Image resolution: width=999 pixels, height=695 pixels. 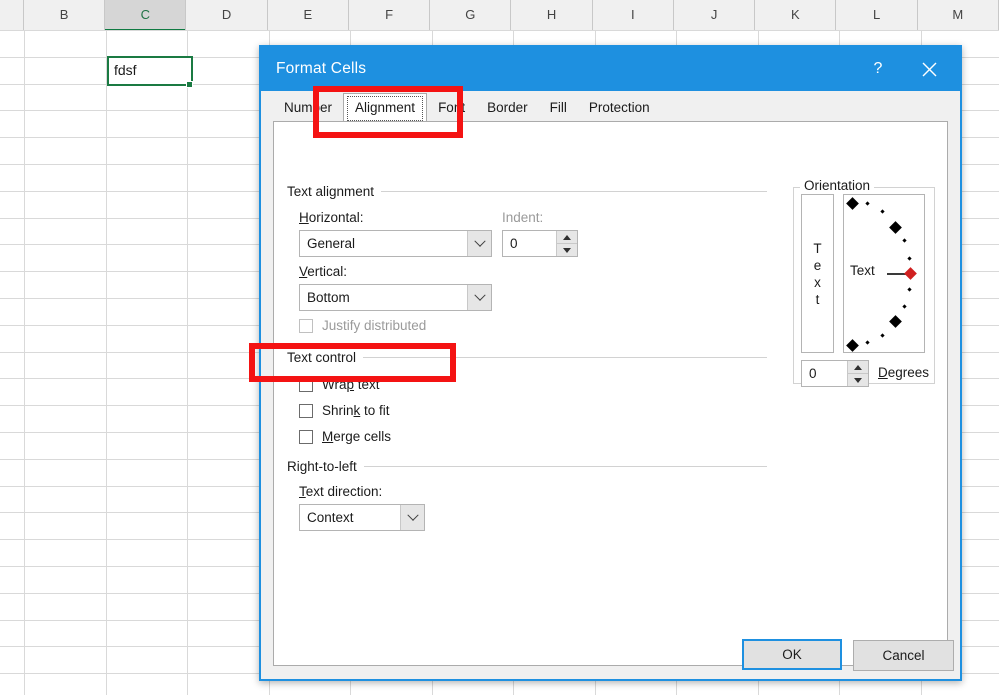 What do you see at coordinates (837, 185) in the screenshot?
I see `orientation-group-label: Orientation` at bounding box center [837, 185].